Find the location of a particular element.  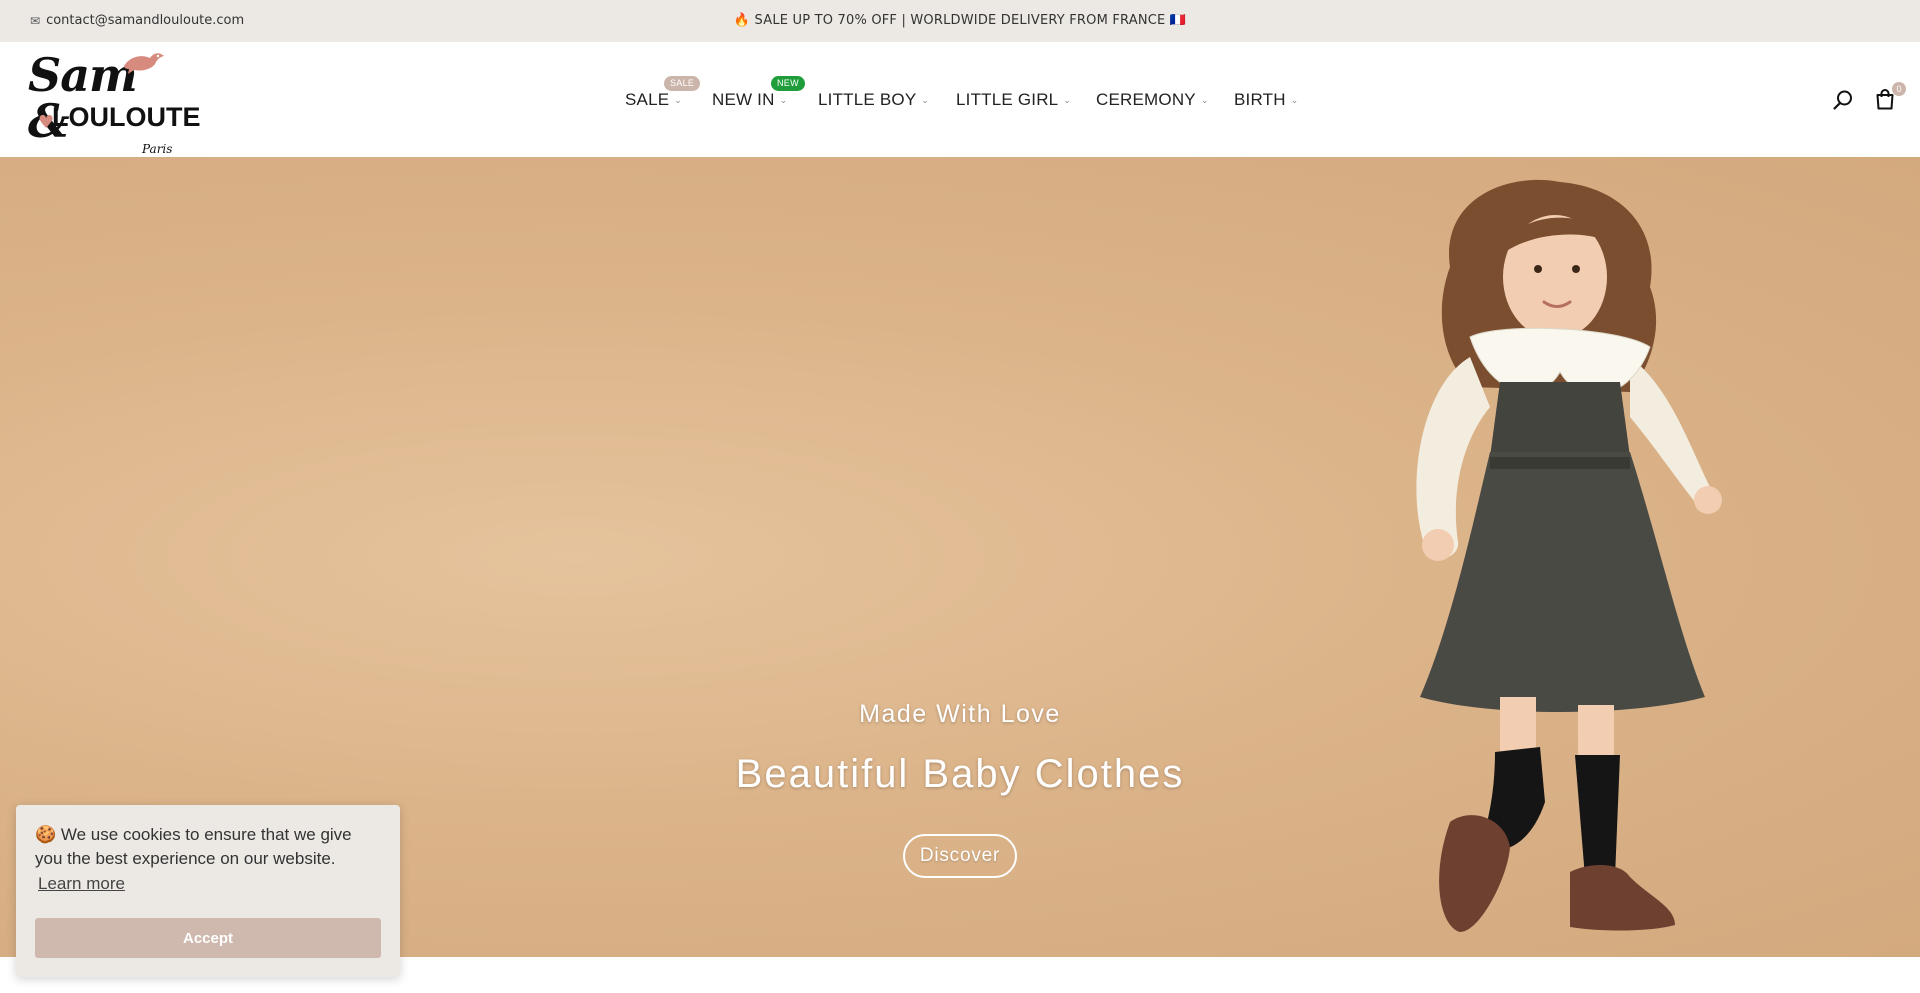

hero-subtitle: Made With Love is located at coordinates (960, 714).